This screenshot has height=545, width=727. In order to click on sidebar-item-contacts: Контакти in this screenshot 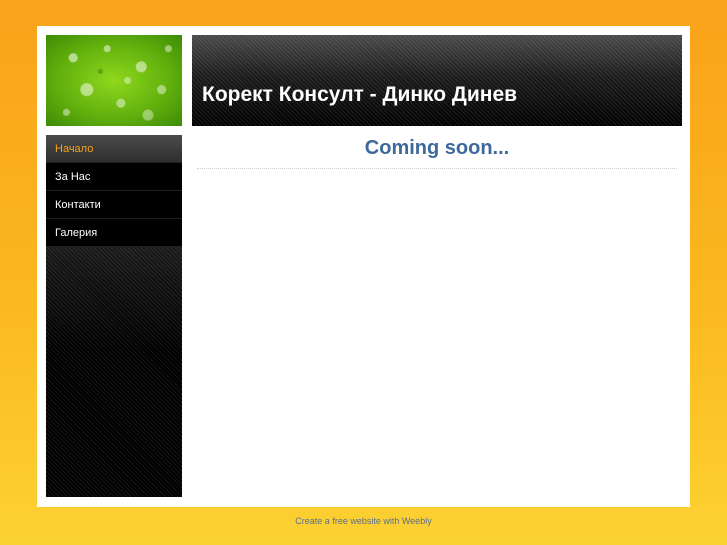, I will do `click(114, 205)`.